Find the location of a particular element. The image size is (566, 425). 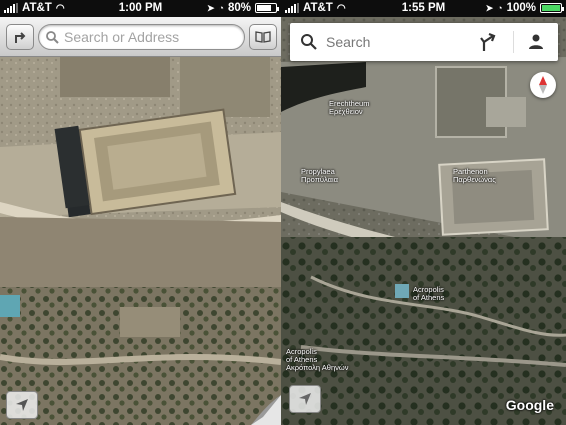

directions-icon is located at coordinates (488, 41).